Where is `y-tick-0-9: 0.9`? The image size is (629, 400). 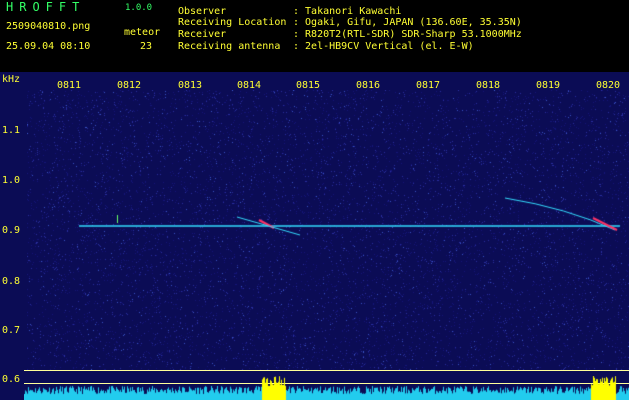 y-tick-0-9: 0.9 is located at coordinates (11, 230).